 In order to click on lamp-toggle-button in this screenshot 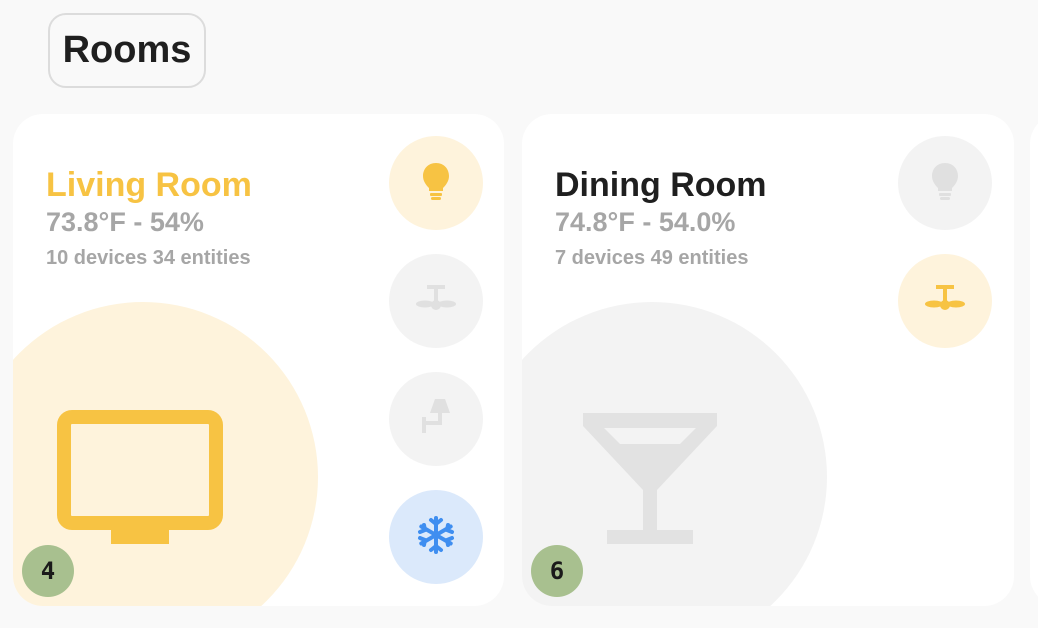, I will do `click(436, 419)`.